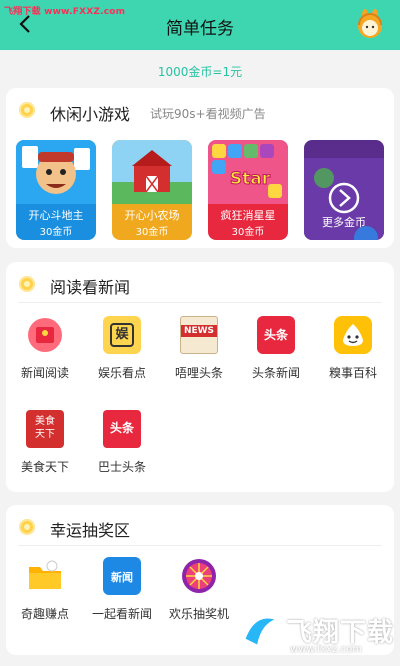  Describe the element at coordinates (90, 114) in the screenshot. I see `games-section-title: 休闲小游戏` at that location.